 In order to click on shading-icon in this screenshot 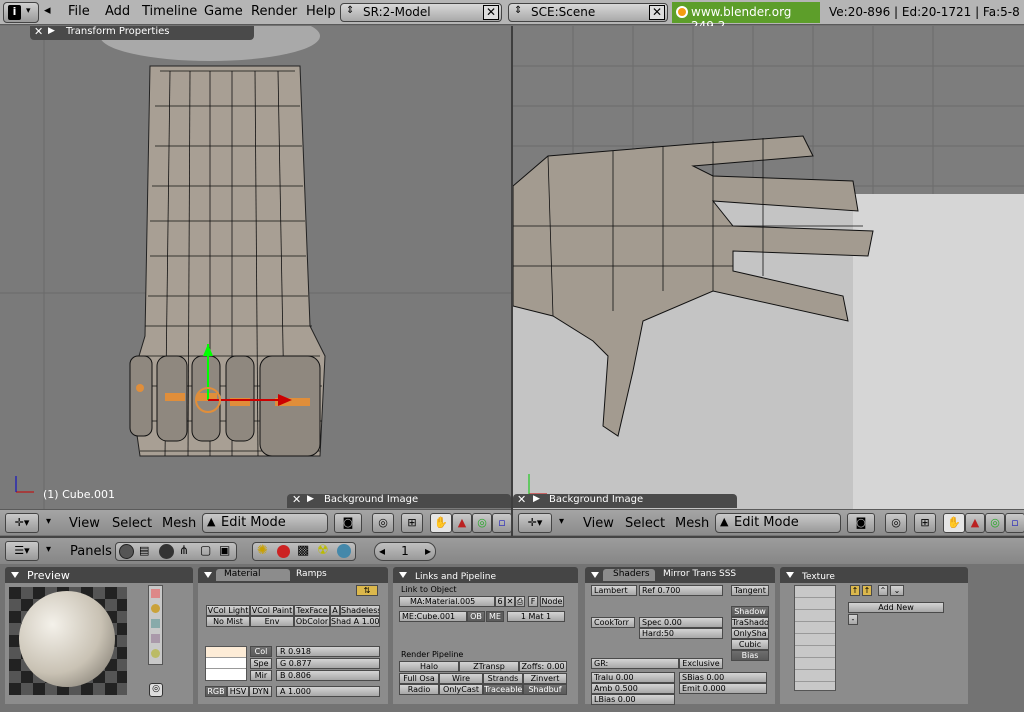, I will do `click(166, 551)`.